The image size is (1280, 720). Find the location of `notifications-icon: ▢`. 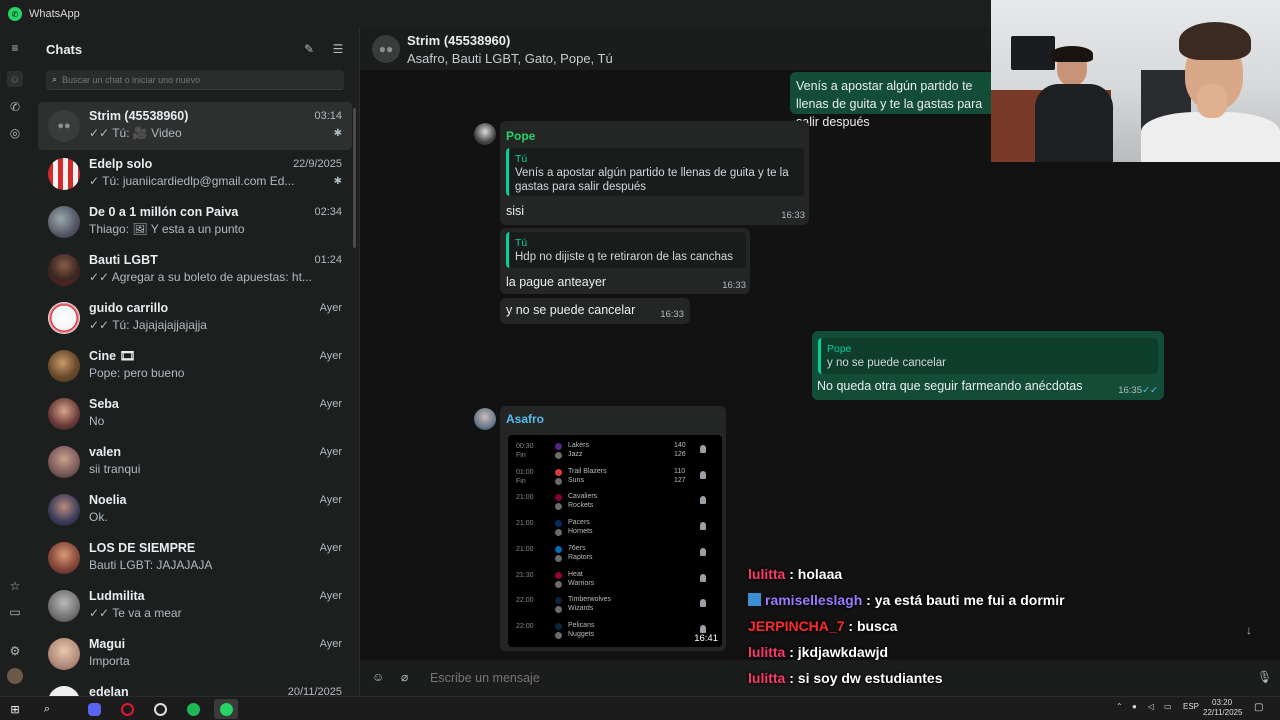

notifications-icon: ▢ is located at coordinates (1258, 707).